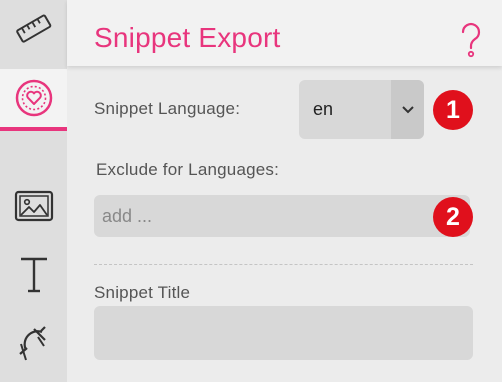 The width and height of the screenshot is (502, 382). I want to click on image-icon, so click(33, 206).